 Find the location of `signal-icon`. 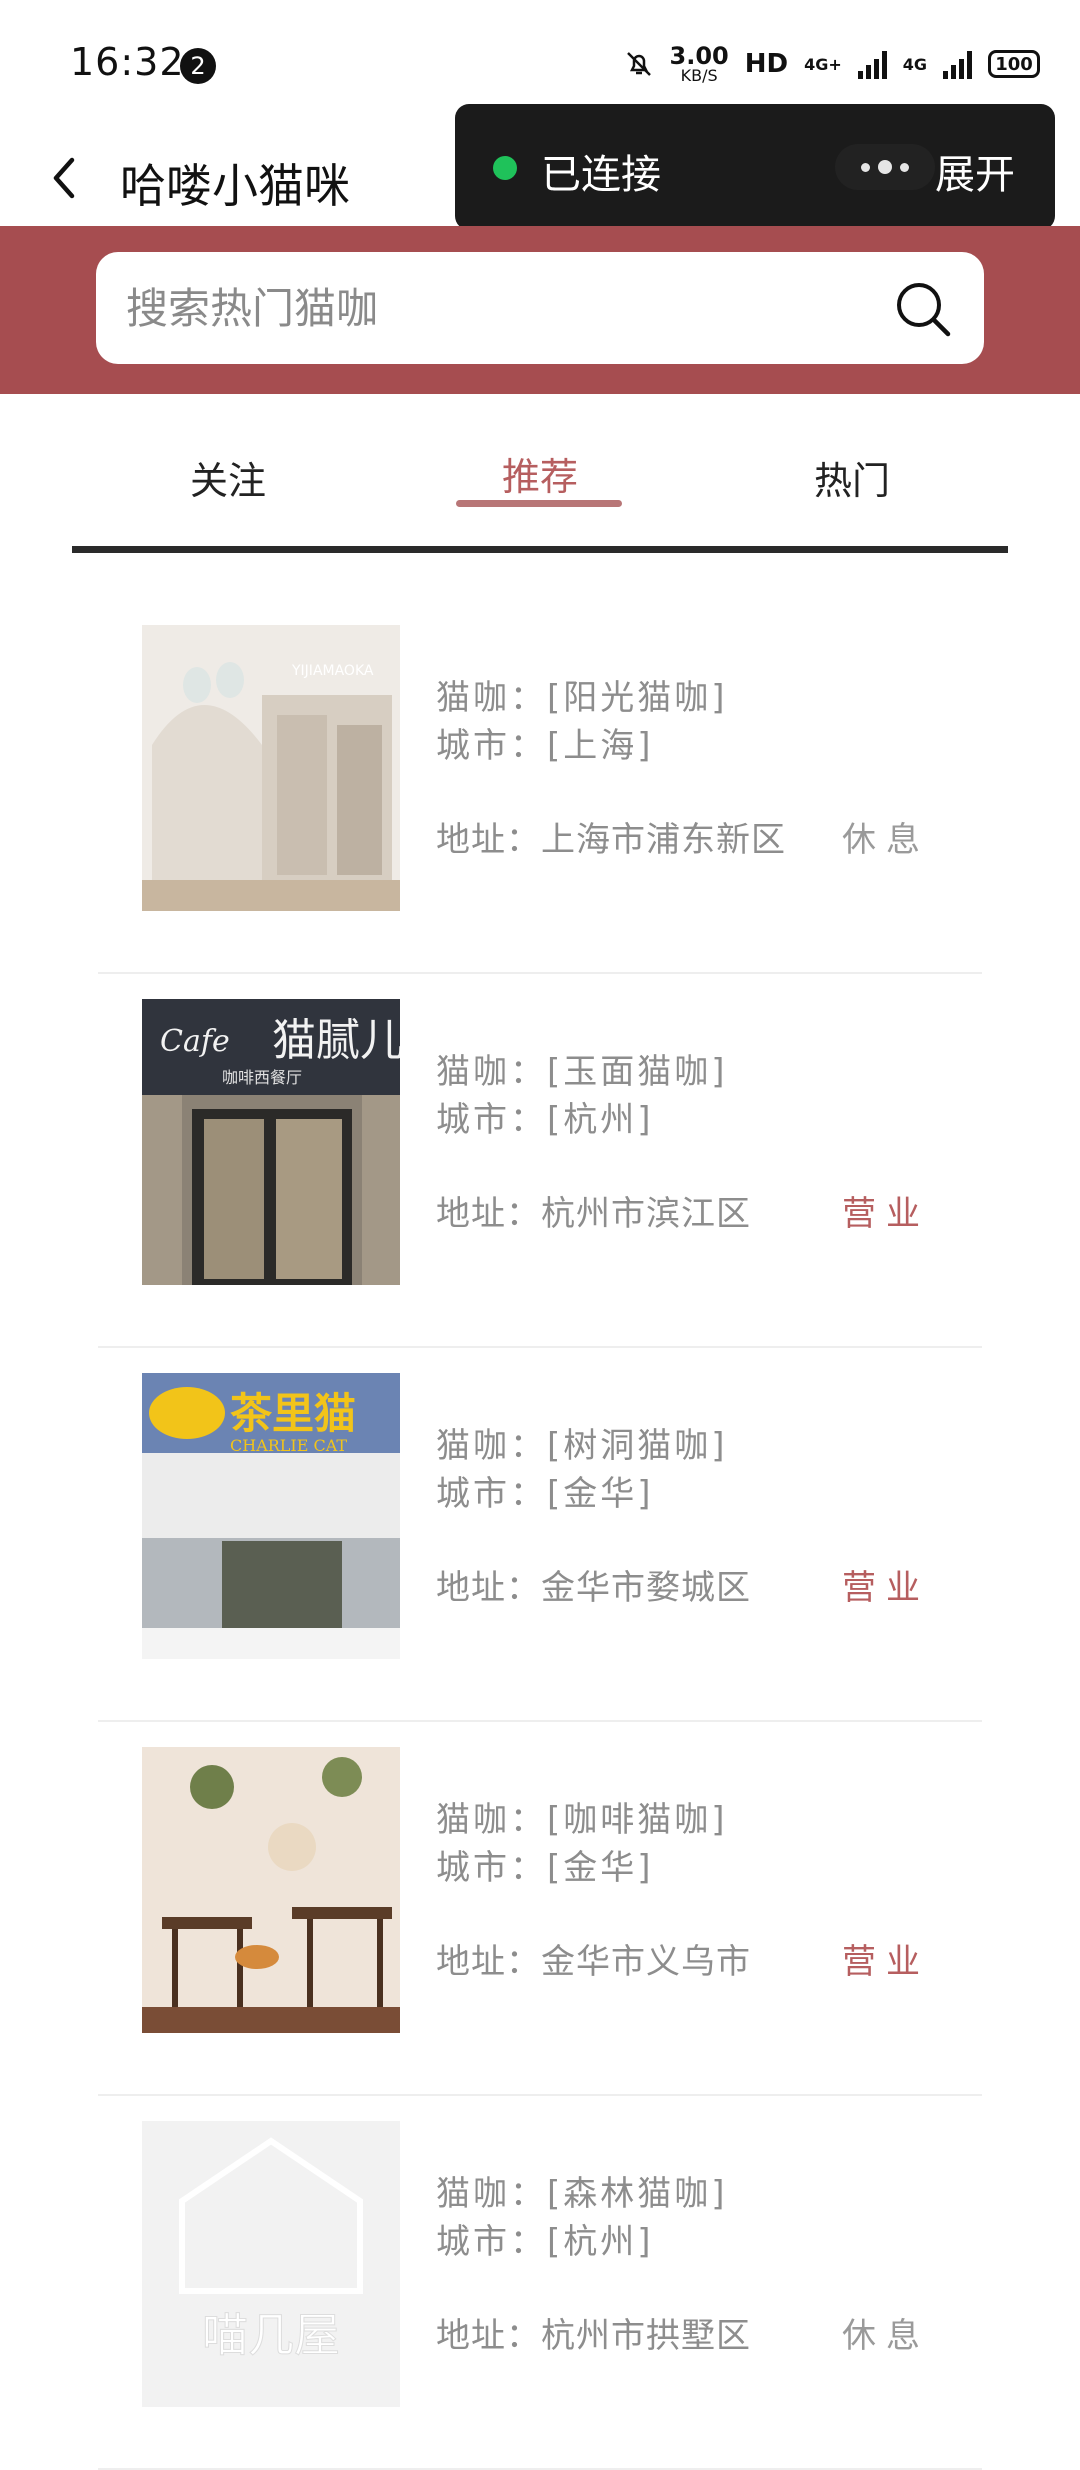

signal-icon is located at coordinates (872, 64).